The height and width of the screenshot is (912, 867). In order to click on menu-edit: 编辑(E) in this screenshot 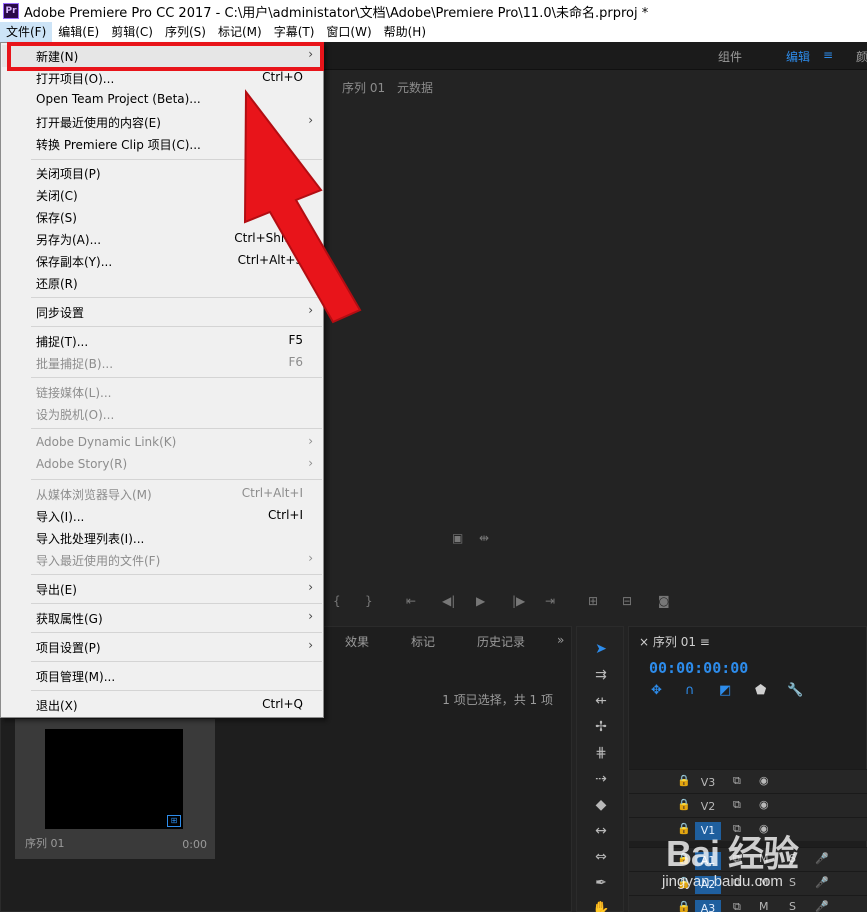, I will do `click(78, 32)`.